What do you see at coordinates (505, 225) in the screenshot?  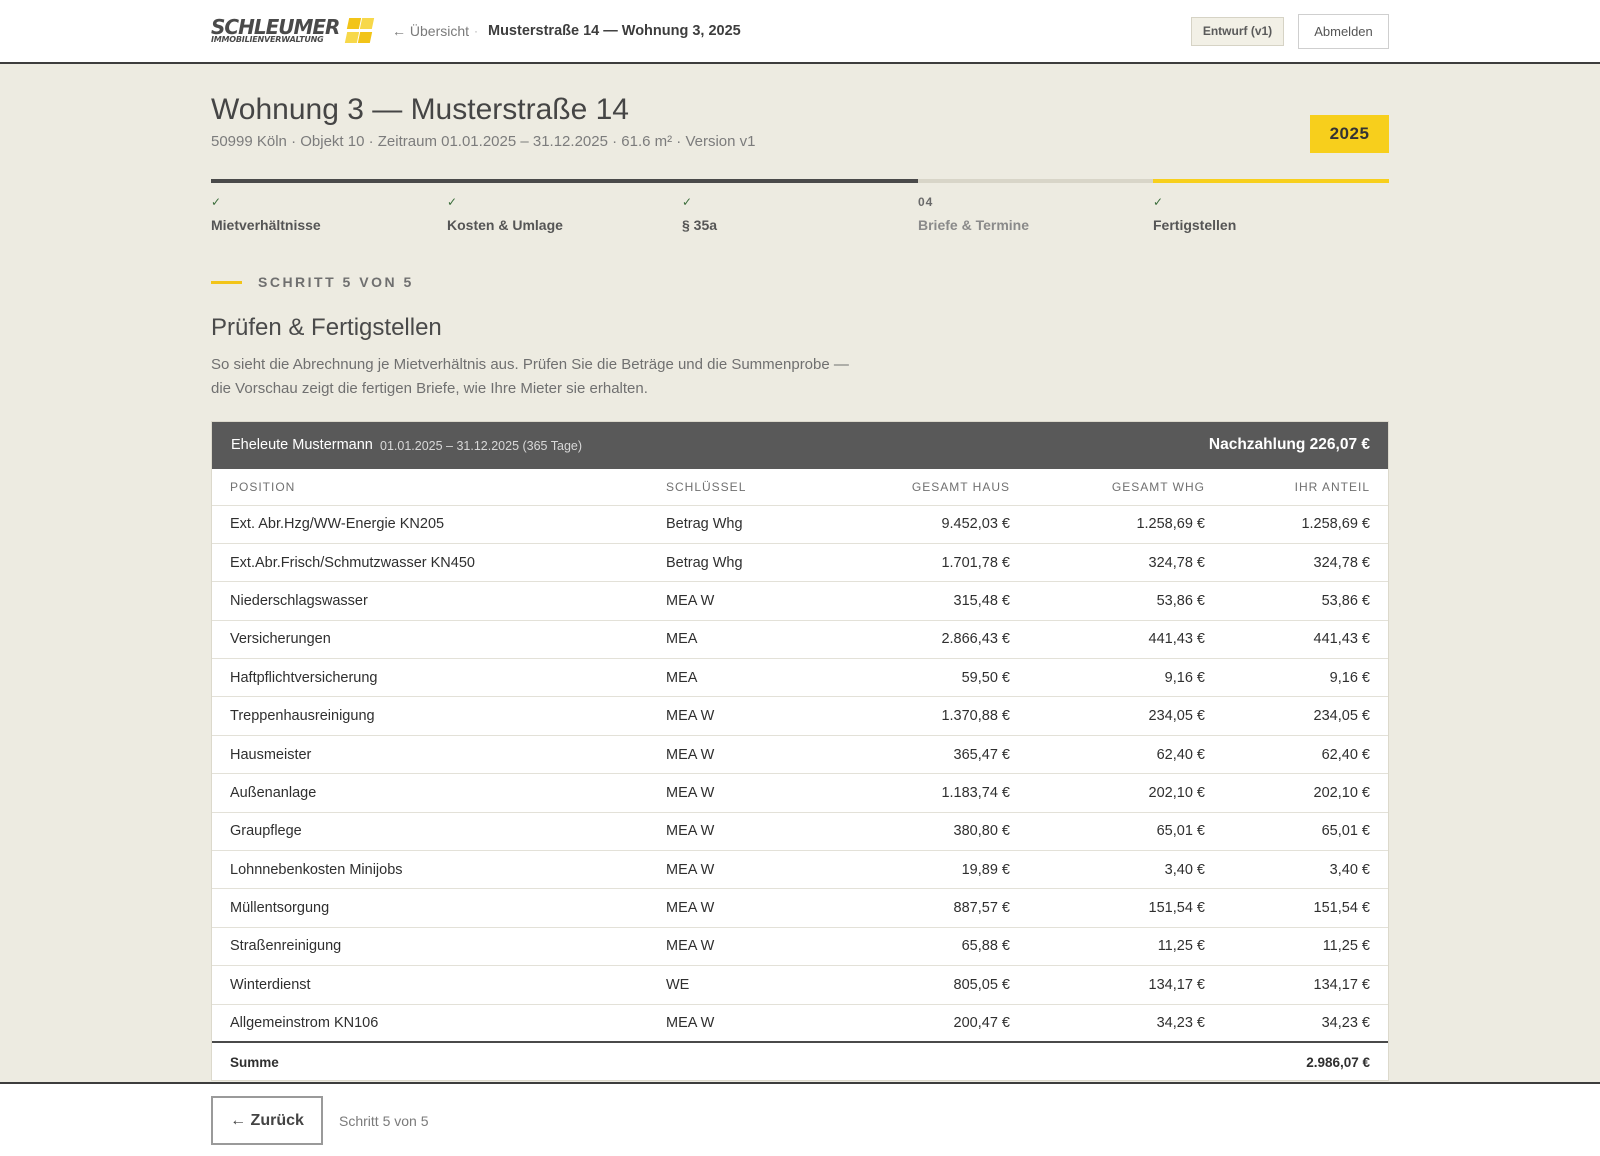 I see `step-label: Kosten & Umlage` at bounding box center [505, 225].